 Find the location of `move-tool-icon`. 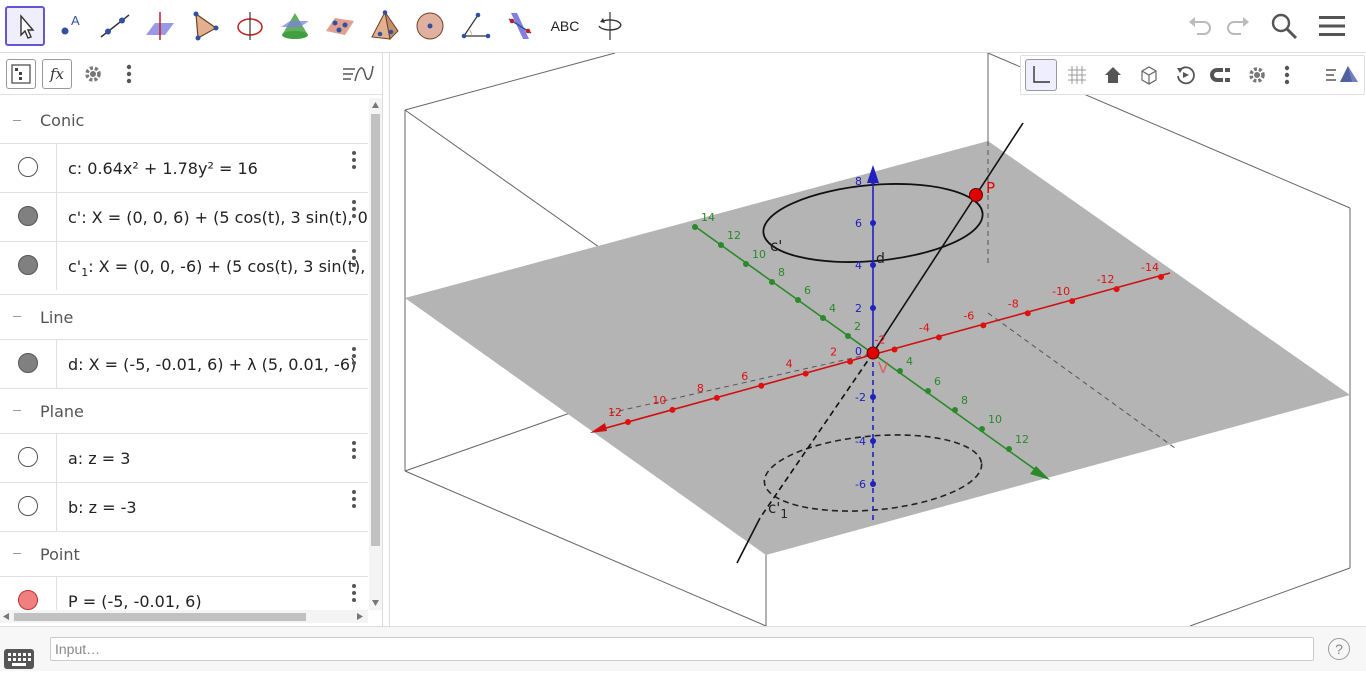

move-tool-icon is located at coordinates (25, 26).